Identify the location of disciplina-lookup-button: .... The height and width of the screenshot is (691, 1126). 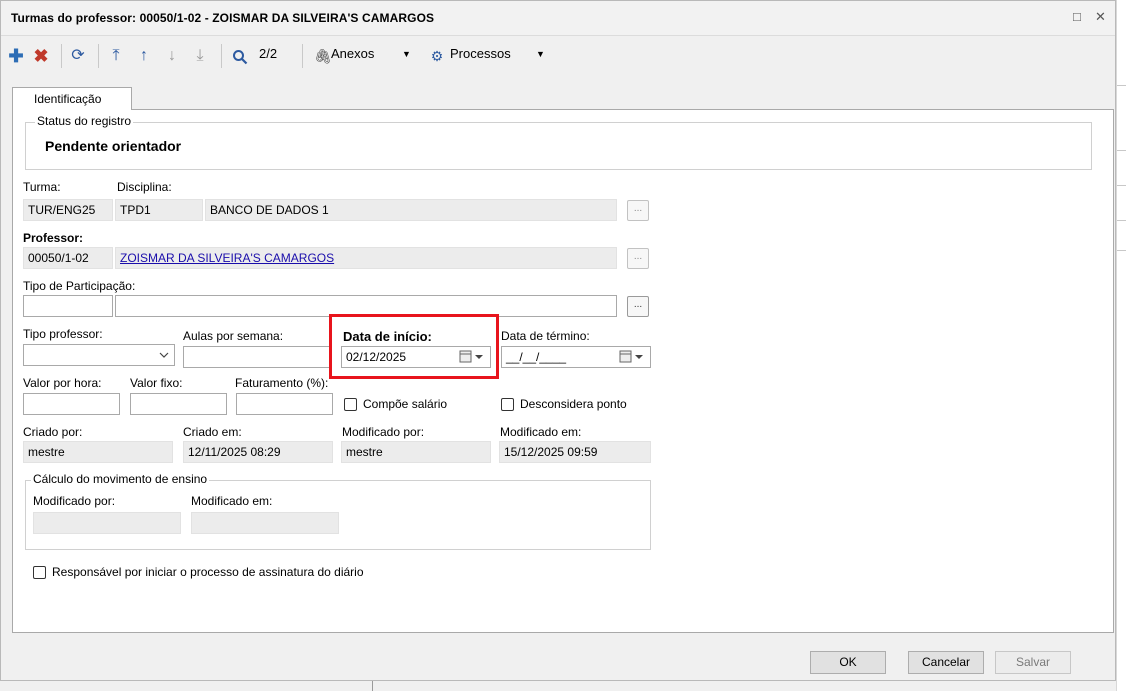
(638, 210).